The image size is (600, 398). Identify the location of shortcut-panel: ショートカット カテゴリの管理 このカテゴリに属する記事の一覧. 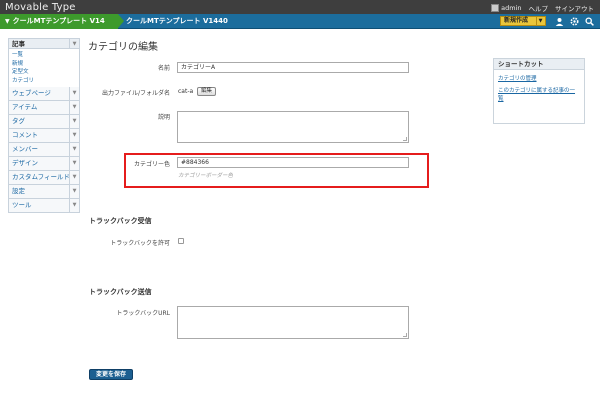
(539, 91).